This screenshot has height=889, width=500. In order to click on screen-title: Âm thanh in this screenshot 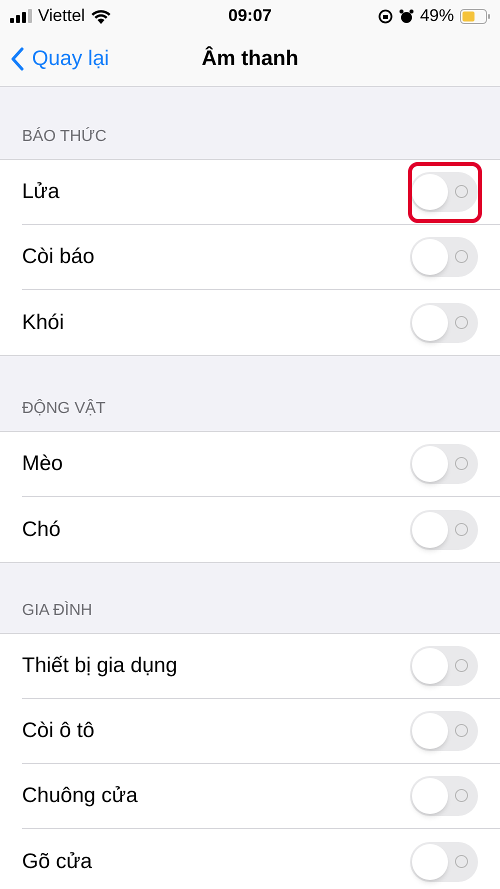, I will do `click(250, 58)`.